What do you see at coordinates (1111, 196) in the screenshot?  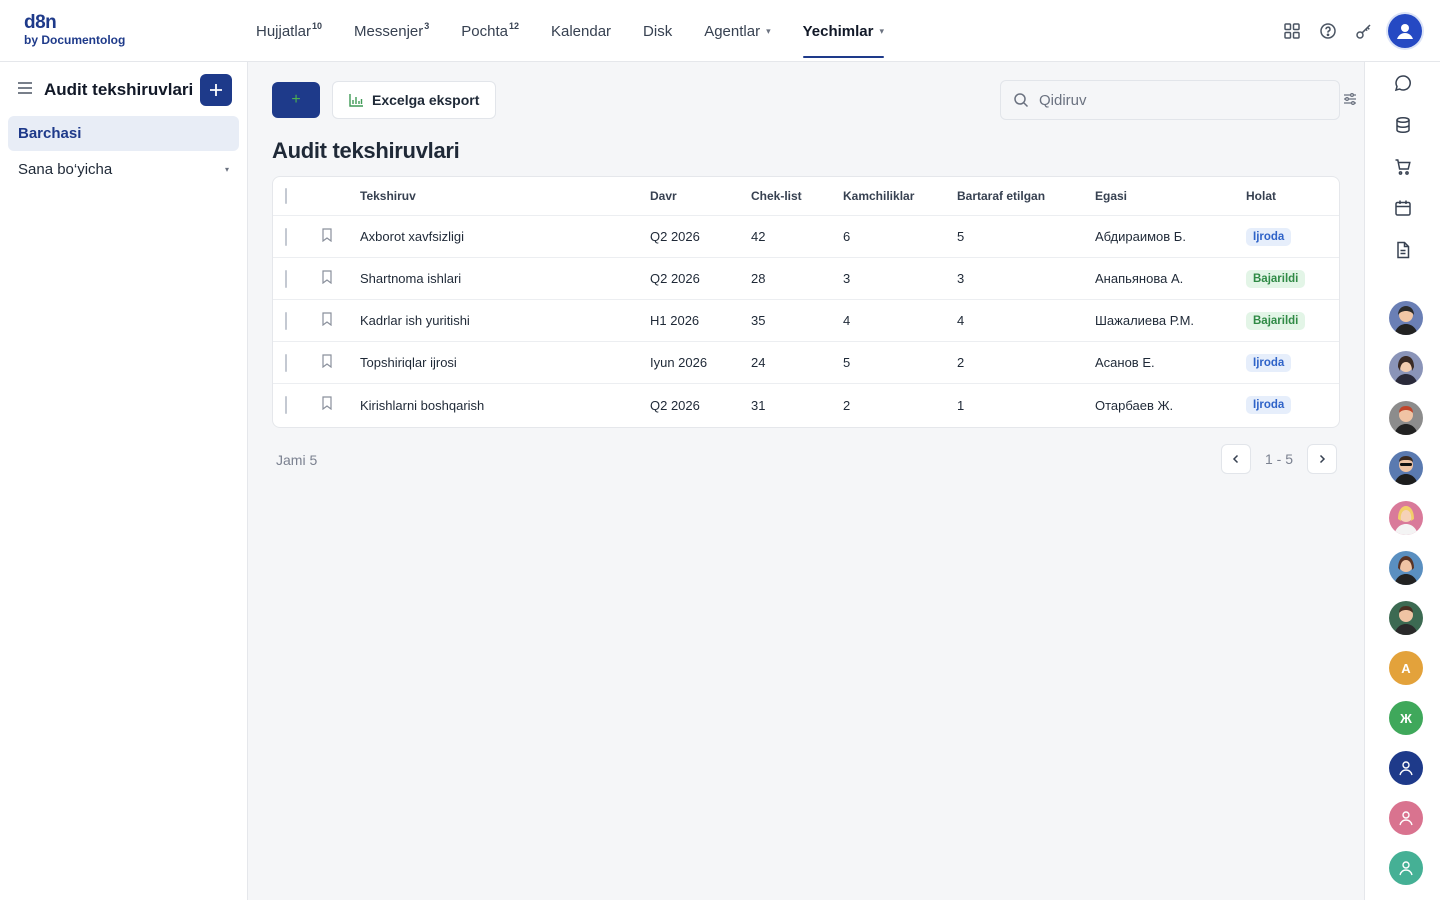 I see `column-header-egasi: Egasi` at bounding box center [1111, 196].